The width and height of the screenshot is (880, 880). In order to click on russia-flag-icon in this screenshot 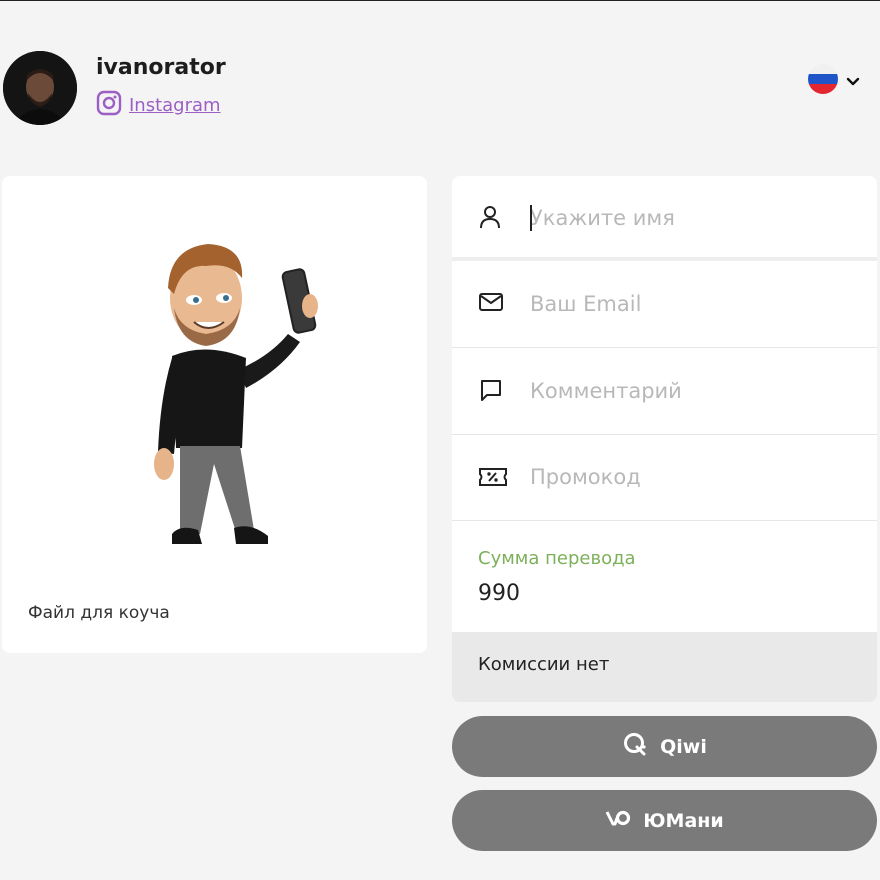, I will do `click(823, 81)`.